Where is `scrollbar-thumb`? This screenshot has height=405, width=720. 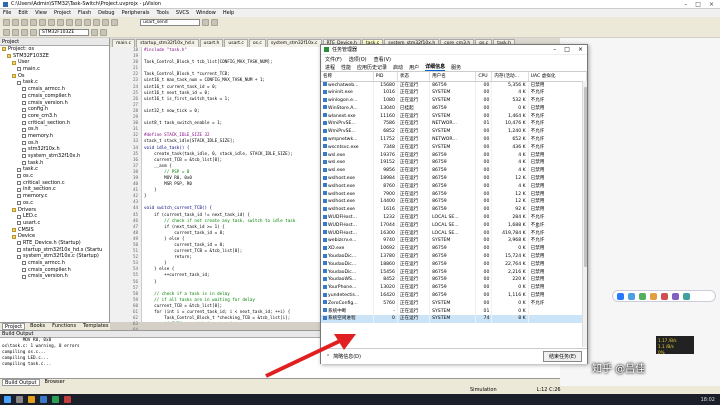
scrollbar-thumb is located at coordinates (585, 177).